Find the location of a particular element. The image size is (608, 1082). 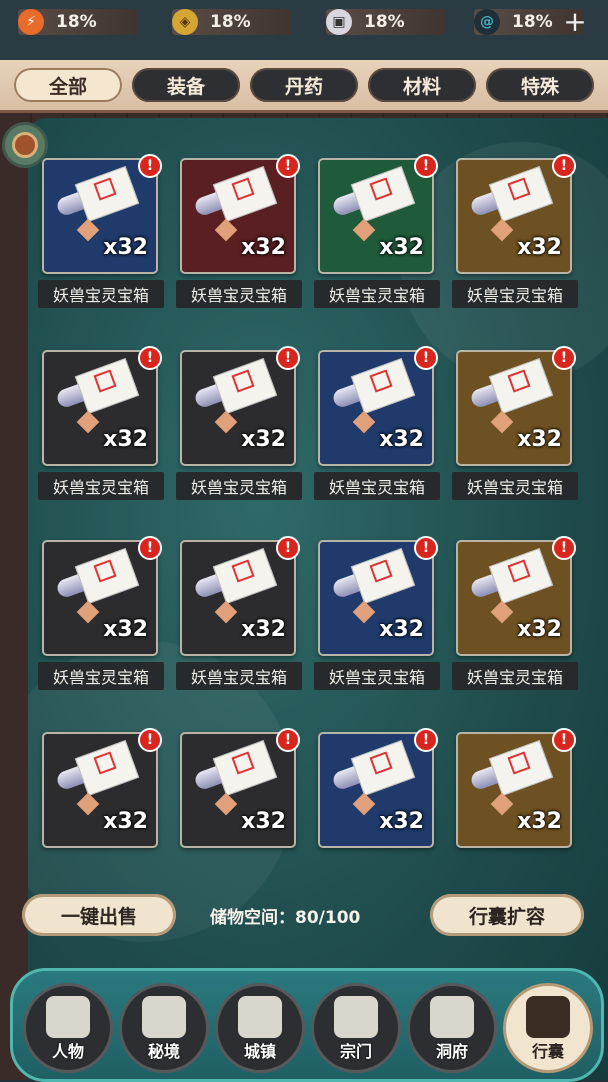

nav-label: 行囊 is located at coordinates (547, 1051).